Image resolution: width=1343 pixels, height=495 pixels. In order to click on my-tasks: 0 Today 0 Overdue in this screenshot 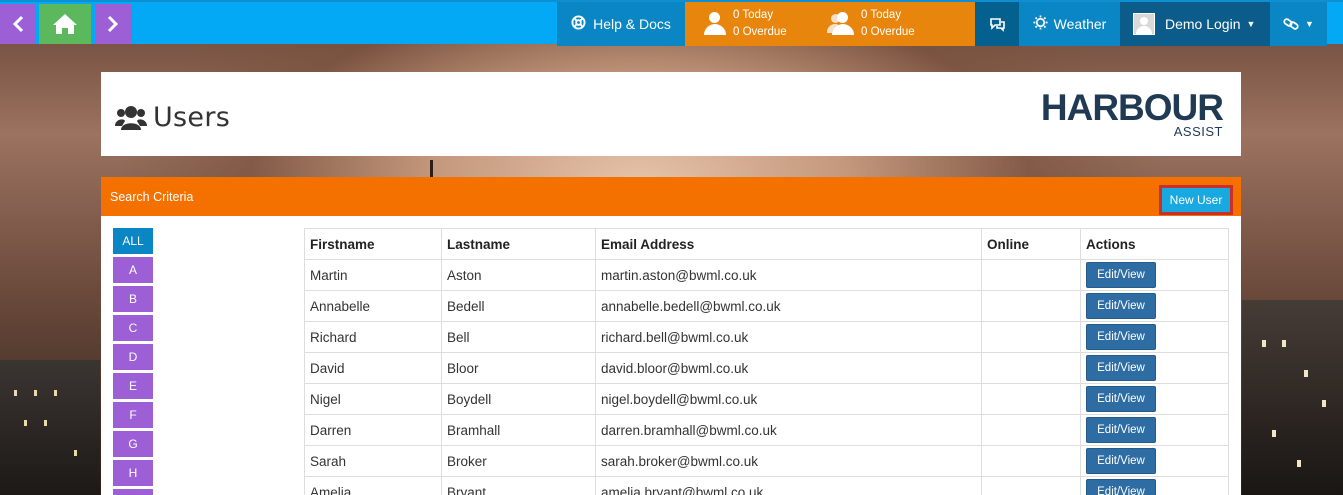, I will do `click(744, 24)`.